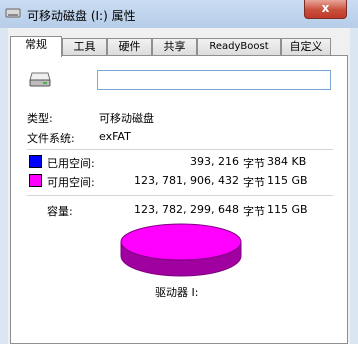  Describe the element at coordinates (254, 211) in the screenshot. I see `capacity-unit: 字节` at that location.